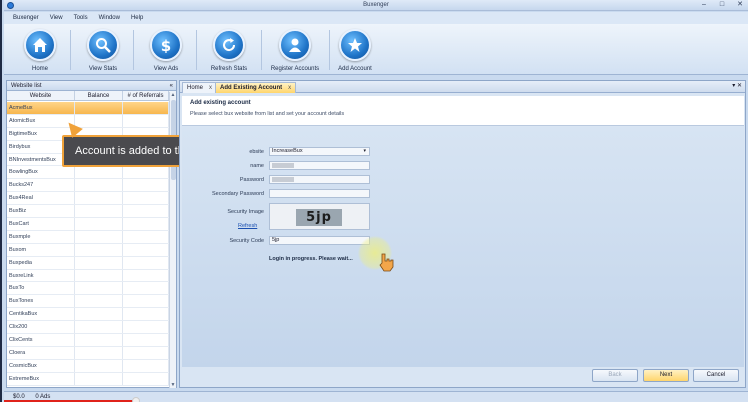 Image resolution: width=748 pixels, height=402 pixels. What do you see at coordinates (295, 69) in the screenshot?
I see `register-accounts-label: Register Accounts` at bounding box center [295, 69].